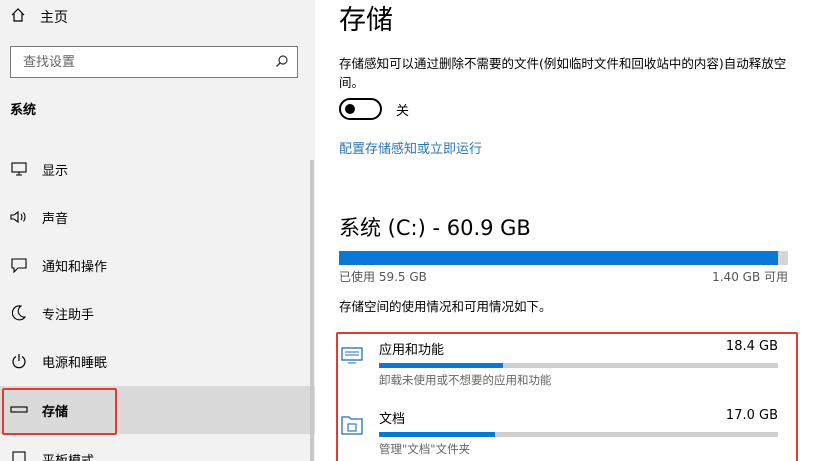  I want to click on home-label: 主页, so click(54, 18).